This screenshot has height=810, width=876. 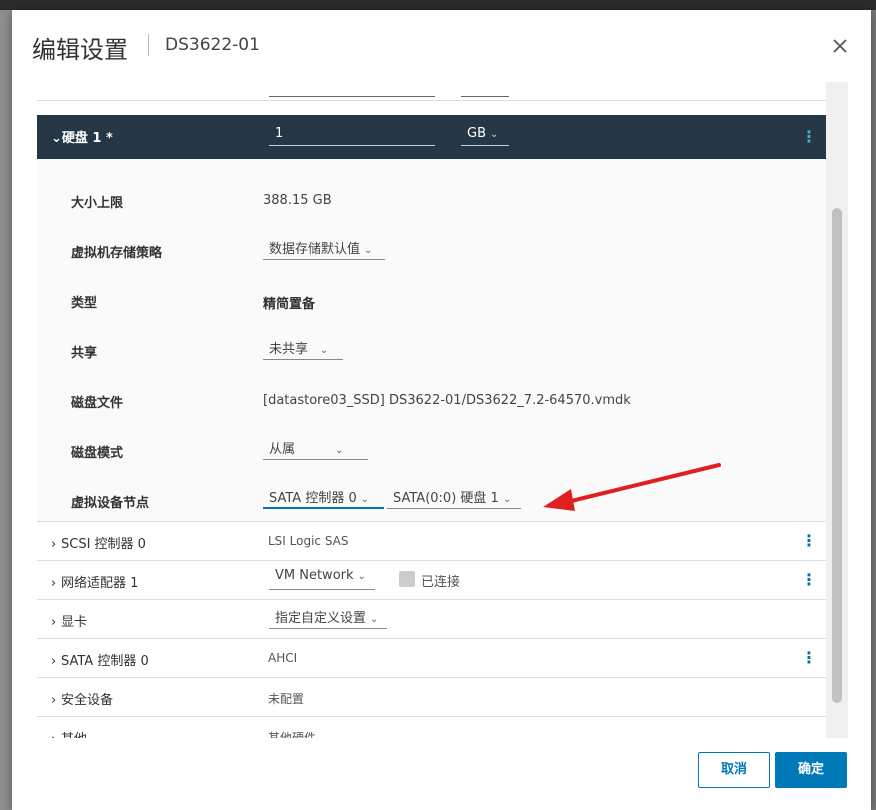 What do you see at coordinates (431, 697) in the screenshot?
I see `device-row-security-devices: › 安全设备 未配置` at bounding box center [431, 697].